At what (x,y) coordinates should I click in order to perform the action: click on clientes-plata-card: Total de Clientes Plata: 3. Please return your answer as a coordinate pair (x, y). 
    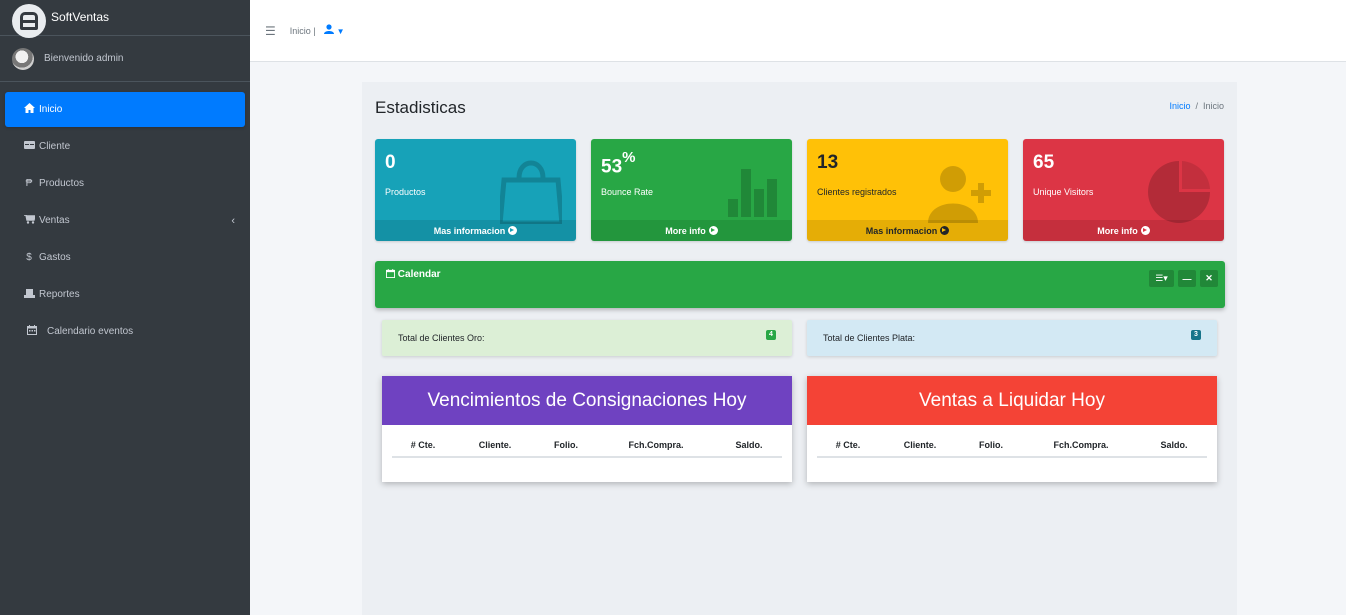
    Looking at the image, I should click on (1012, 338).